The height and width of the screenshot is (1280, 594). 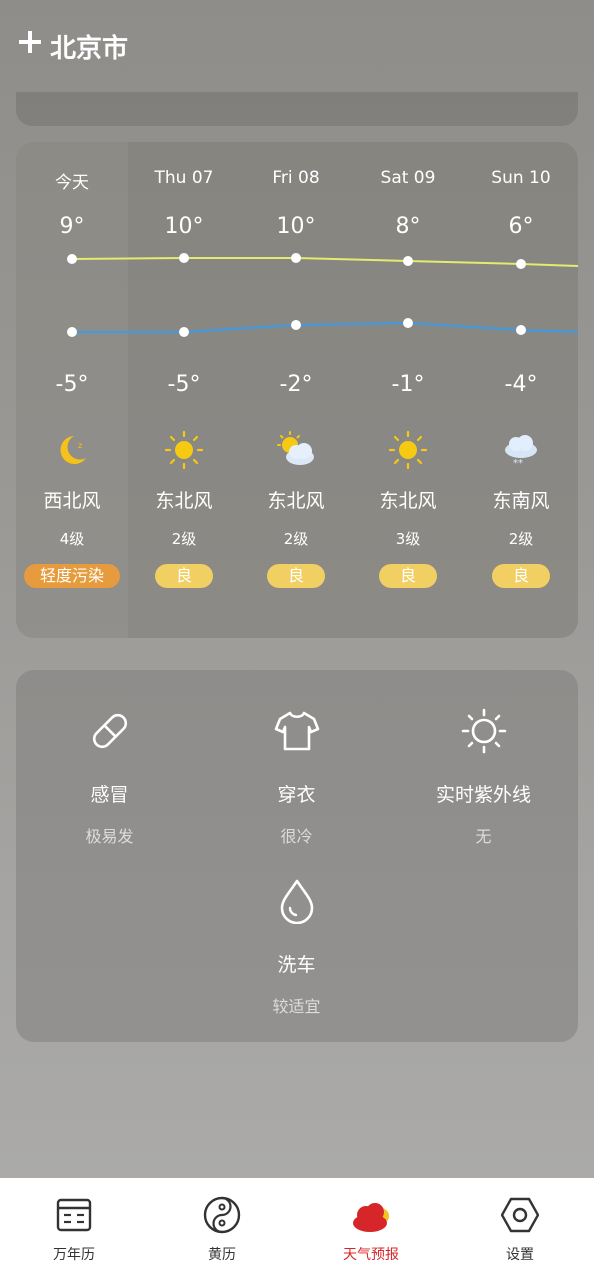 What do you see at coordinates (109, 777) in the screenshot?
I see `life-index-item: 感冒 极易发` at bounding box center [109, 777].